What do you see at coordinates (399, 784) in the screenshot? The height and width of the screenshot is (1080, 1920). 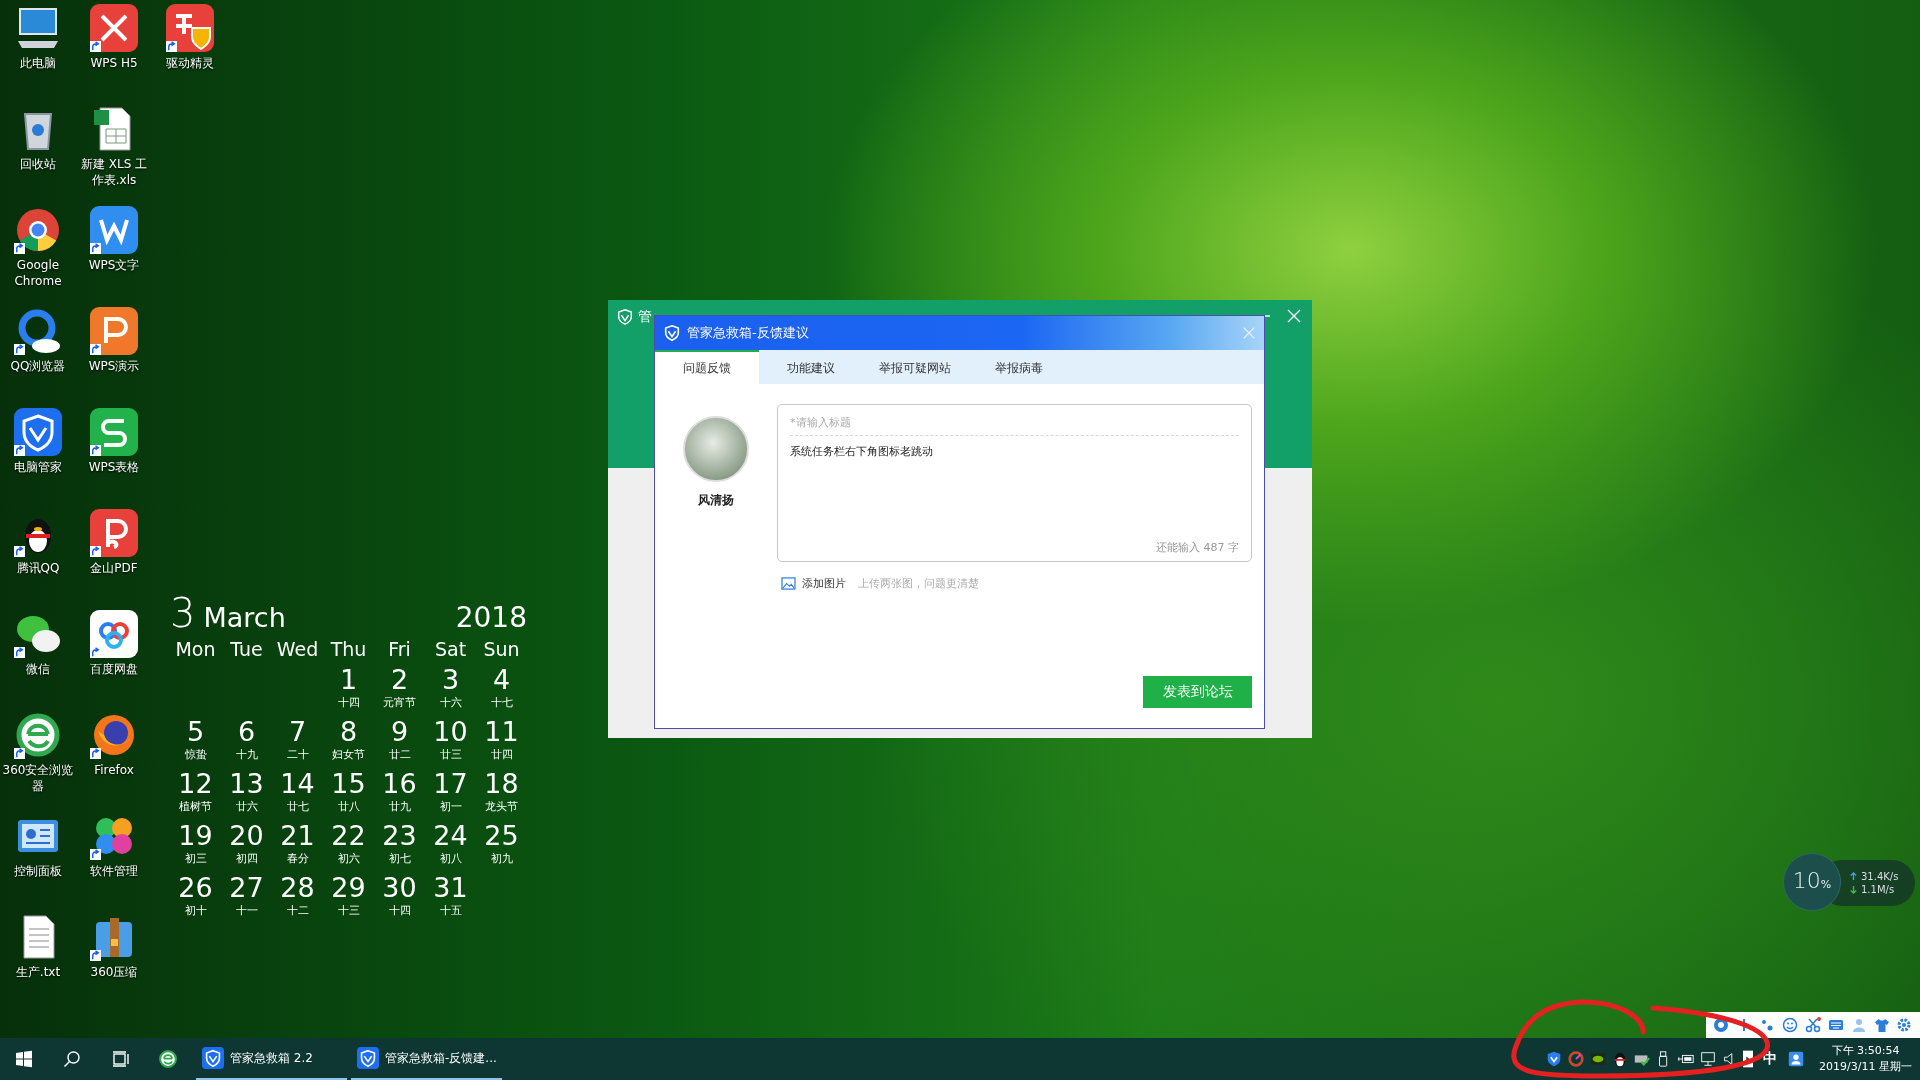 I see `calendar-date: 16` at bounding box center [399, 784].